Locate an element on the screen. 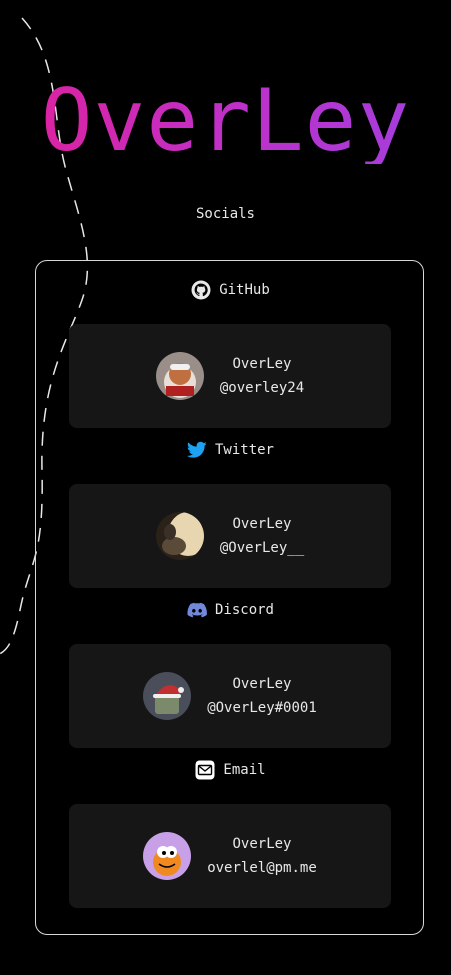 The height and width of the screenshot is (975, 451). twitter-display-name: OverLey is located at coordinates (262, 524).